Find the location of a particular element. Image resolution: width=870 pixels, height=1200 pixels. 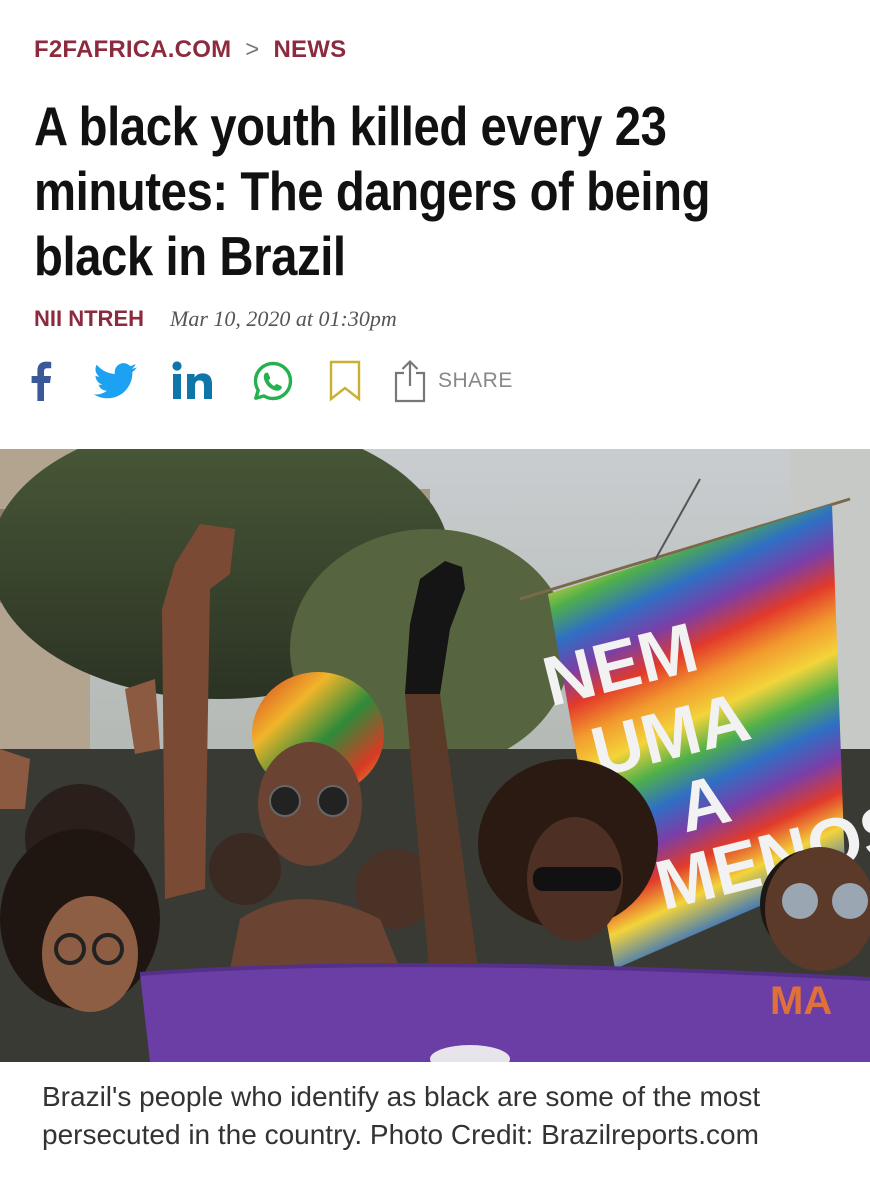

share-button: SHARE is located at coordinates (452, 381).